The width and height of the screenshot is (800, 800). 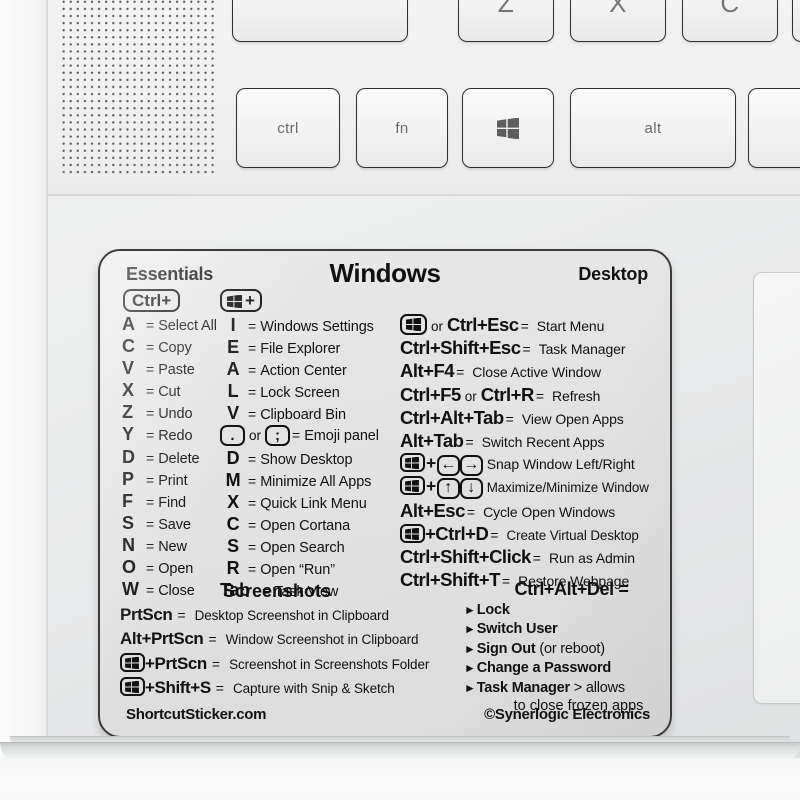 I want to click on list-item: Y = Redo, so click(x=172, y=435).